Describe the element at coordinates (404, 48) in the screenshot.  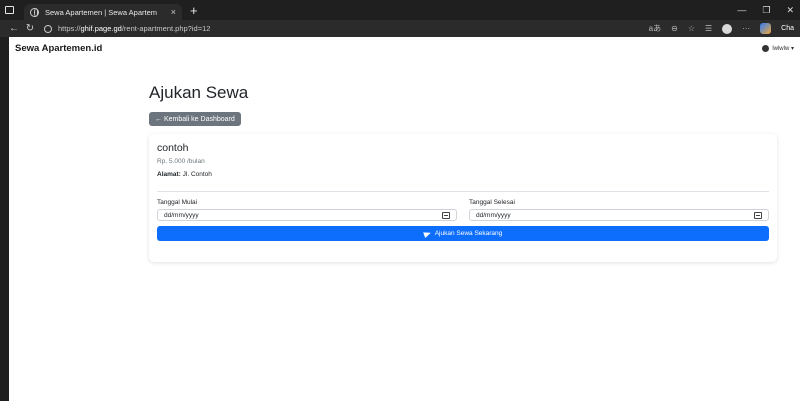
I see `site-navbar: Sewa Apartemen.id lwlwlw ▾` at that location.